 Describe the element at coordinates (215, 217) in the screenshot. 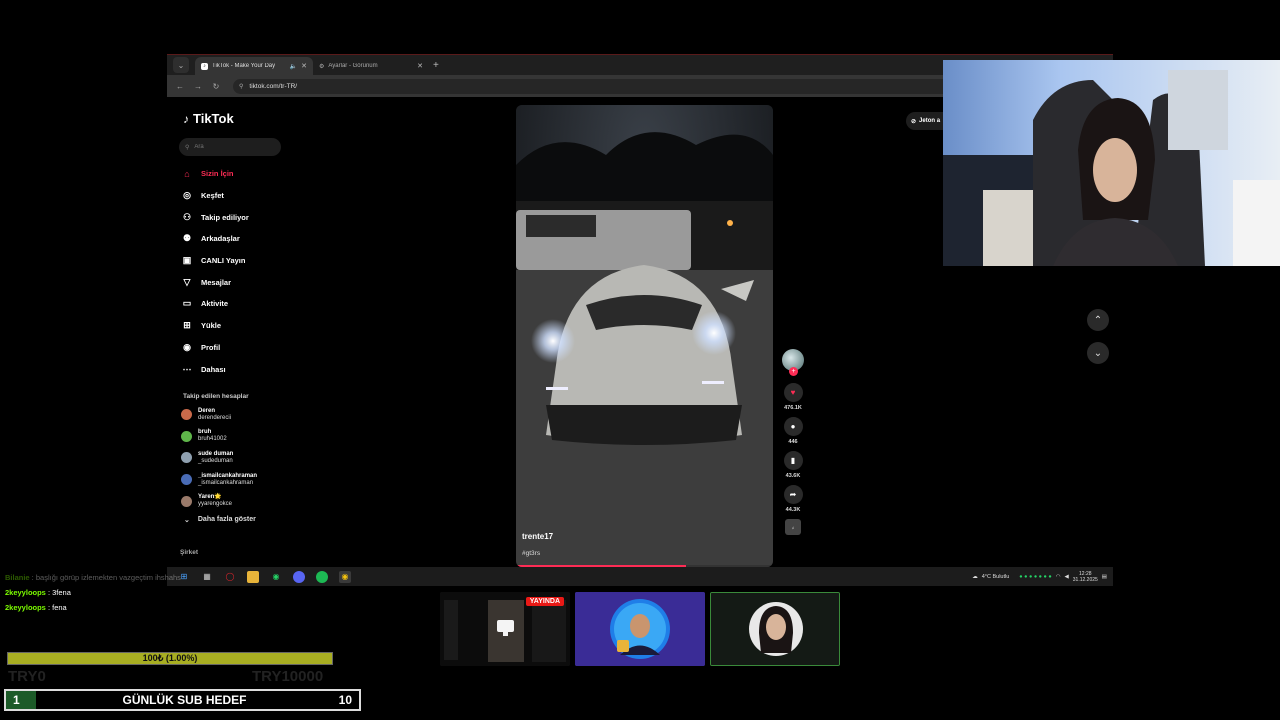

I see `sidebar-item-following: ⚇ Takip ediliyor` at that location.